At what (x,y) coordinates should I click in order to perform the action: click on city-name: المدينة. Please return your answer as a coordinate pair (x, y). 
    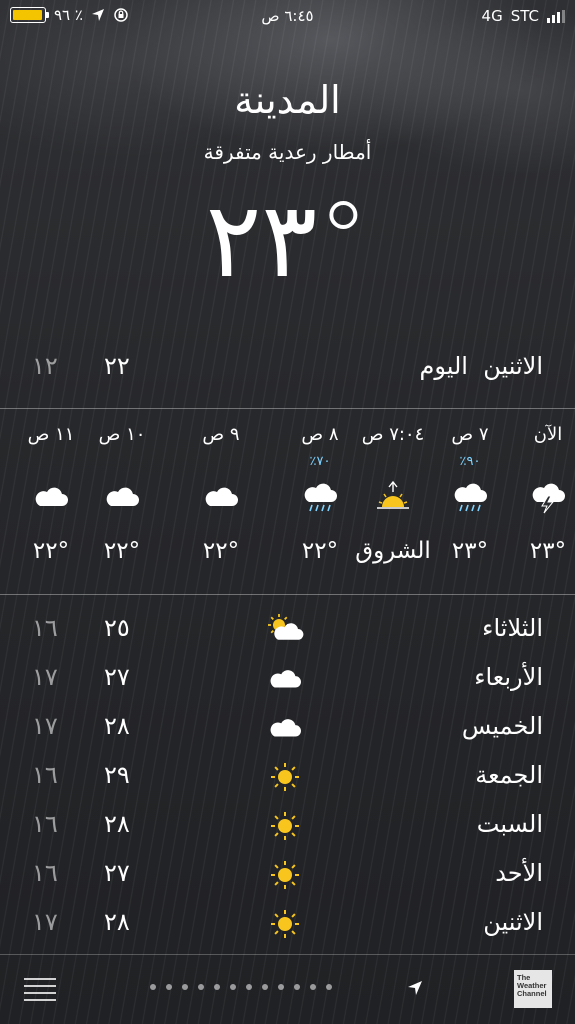
    Looking at the image, I should click on (287, 100).